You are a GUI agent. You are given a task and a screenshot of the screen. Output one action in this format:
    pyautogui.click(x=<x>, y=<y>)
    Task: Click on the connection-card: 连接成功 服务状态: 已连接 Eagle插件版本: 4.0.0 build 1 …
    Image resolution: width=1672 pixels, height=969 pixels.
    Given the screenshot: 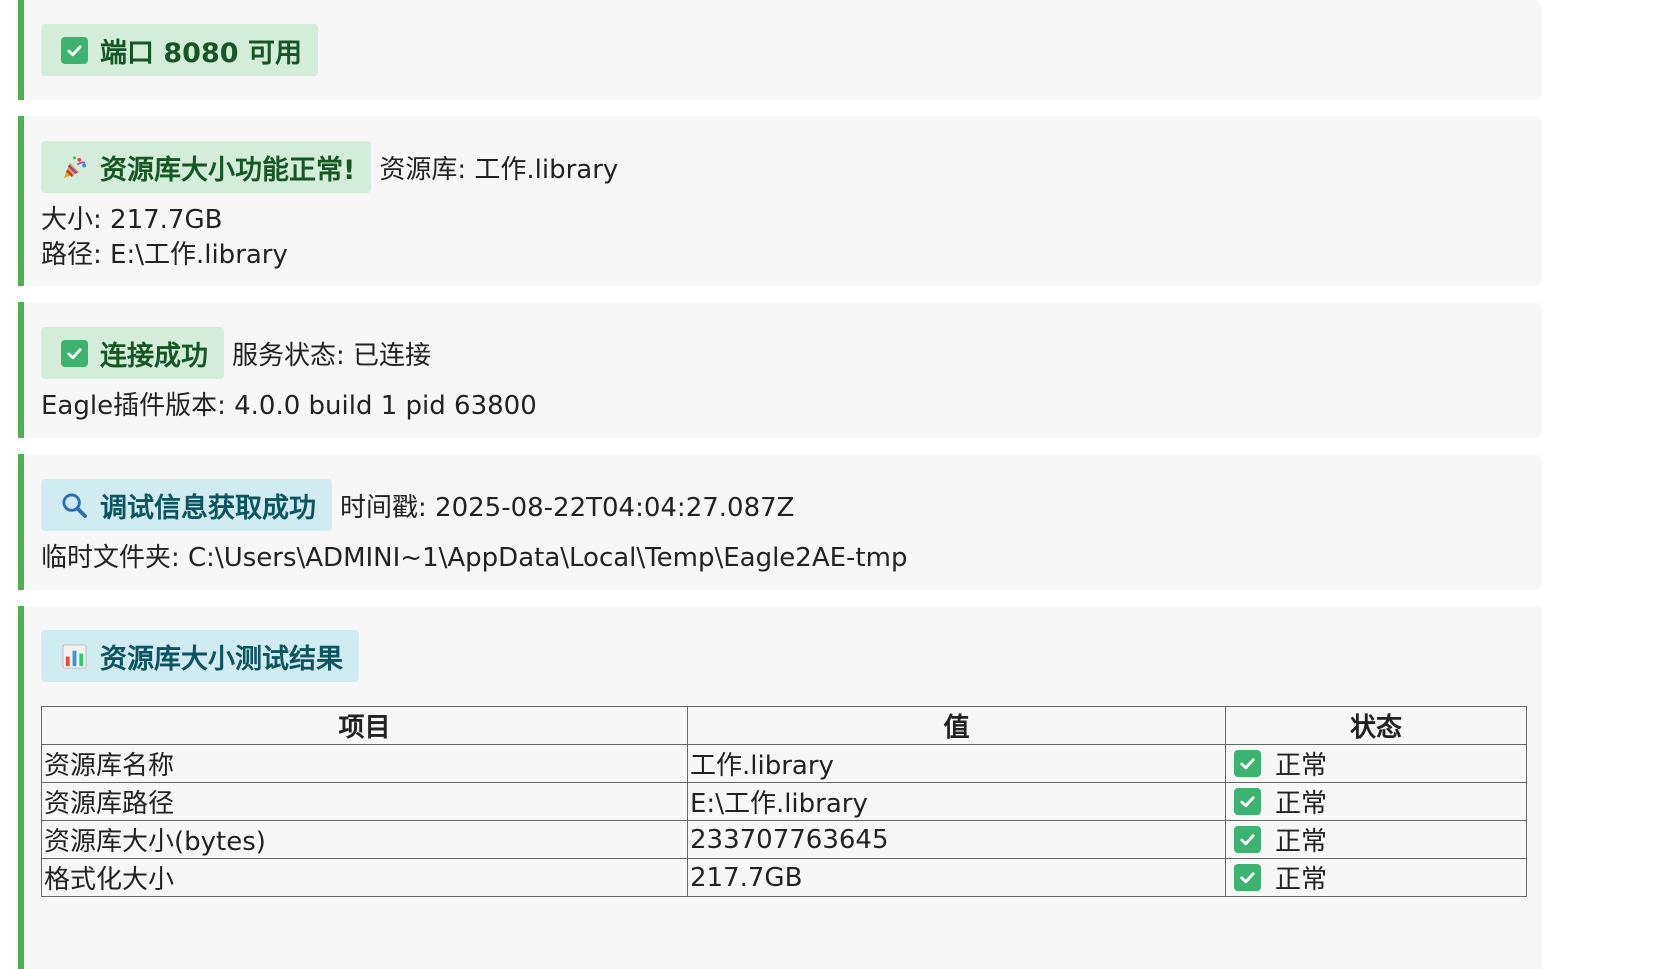 What is the action you would take?
    pyautogui.click(x=780, y=370)
    